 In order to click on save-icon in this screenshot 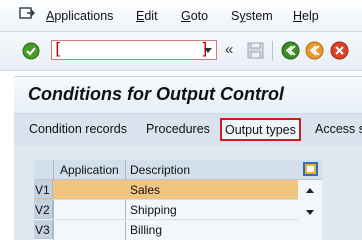, I will do `click(255, 50)`.